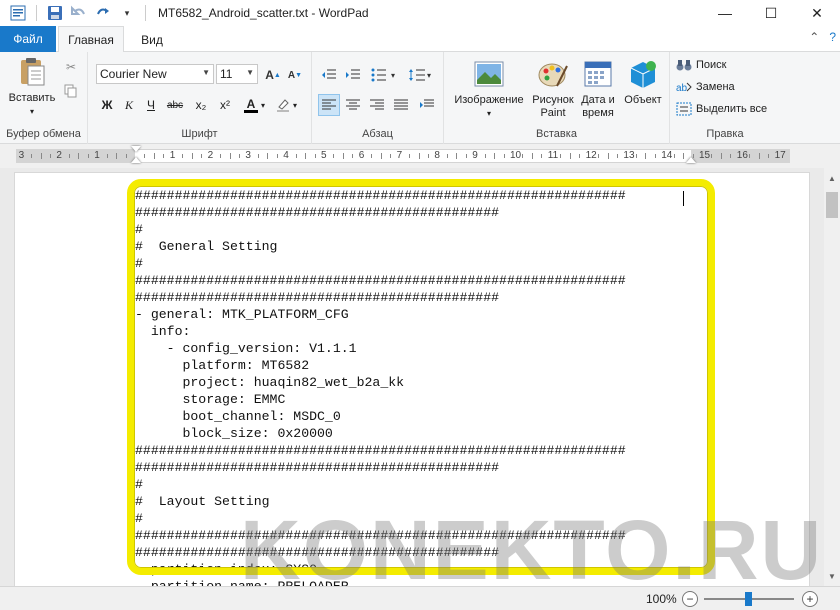 The height and width of the screenshot is (610, 840). Describe the element at coordinates (273, 75) in the screenshot. I see `grow-font-icon: A ▲` at that location.